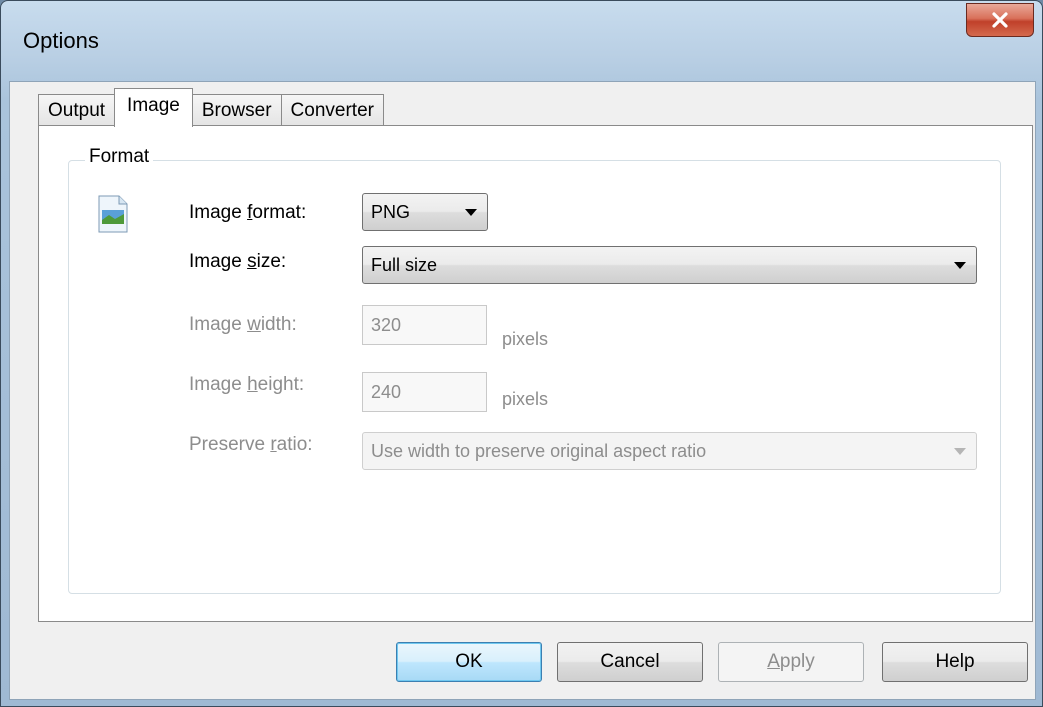  What do you see at coordinates (119, 157) in the screenshot?
I see `format-group-label: Format` at bounding box center [119, 157].